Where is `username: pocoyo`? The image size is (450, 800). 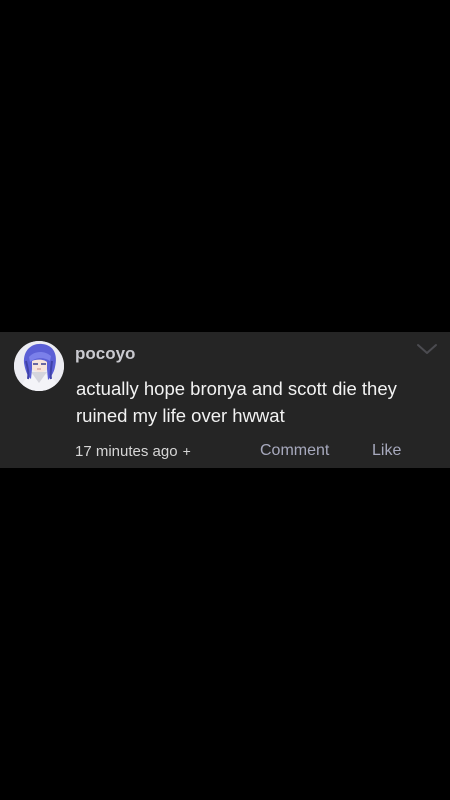 username: pocoyo is located at coordinates (105, 354).